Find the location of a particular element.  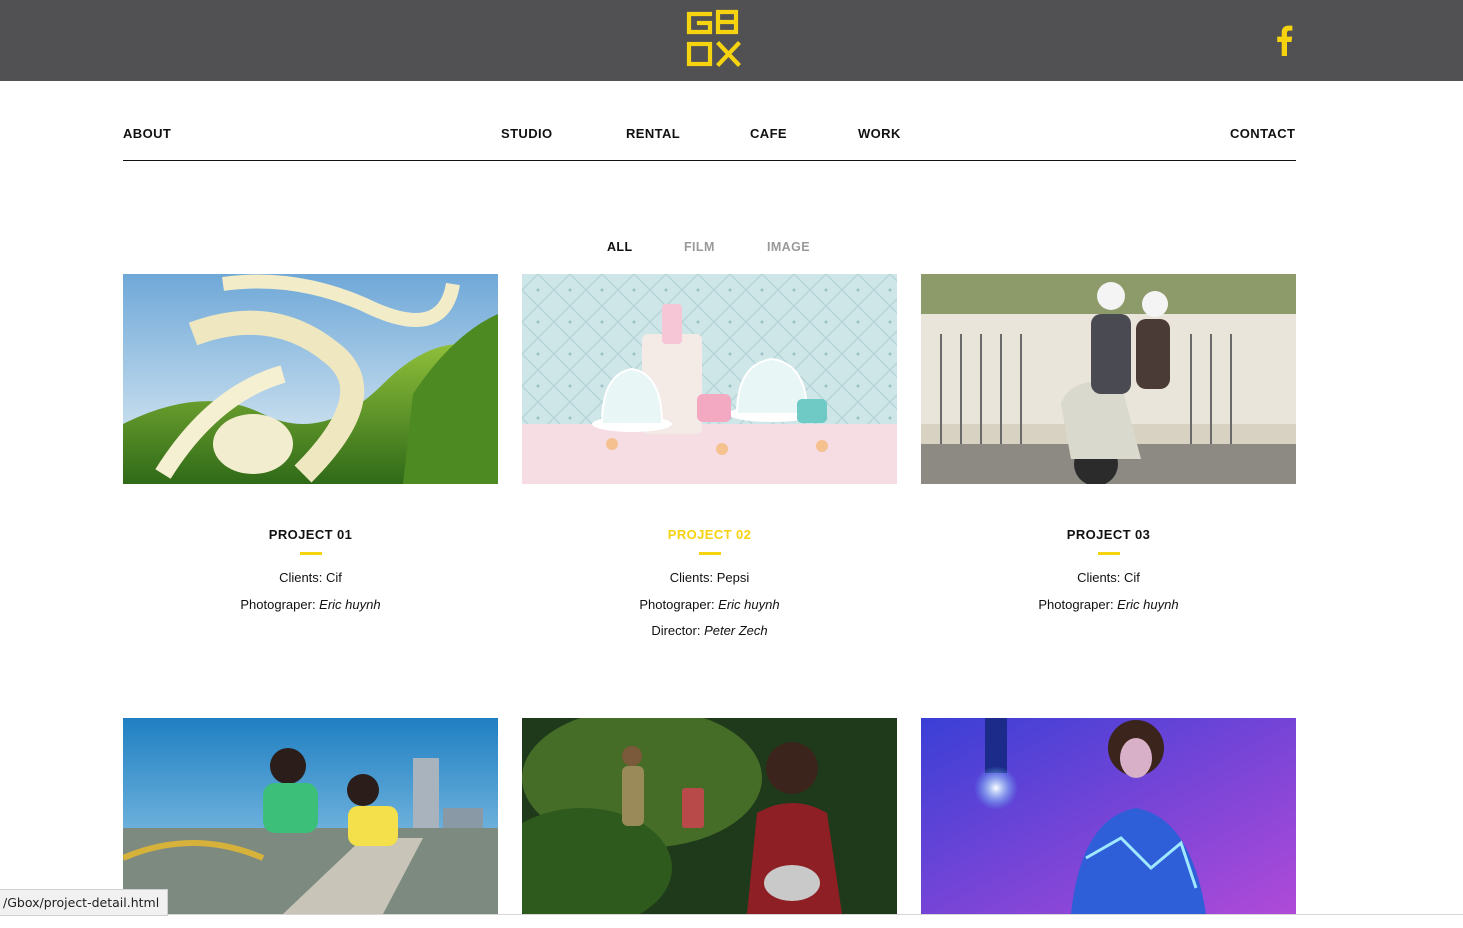

nav-rental: RENTAL is located at coordinates (653, 133).